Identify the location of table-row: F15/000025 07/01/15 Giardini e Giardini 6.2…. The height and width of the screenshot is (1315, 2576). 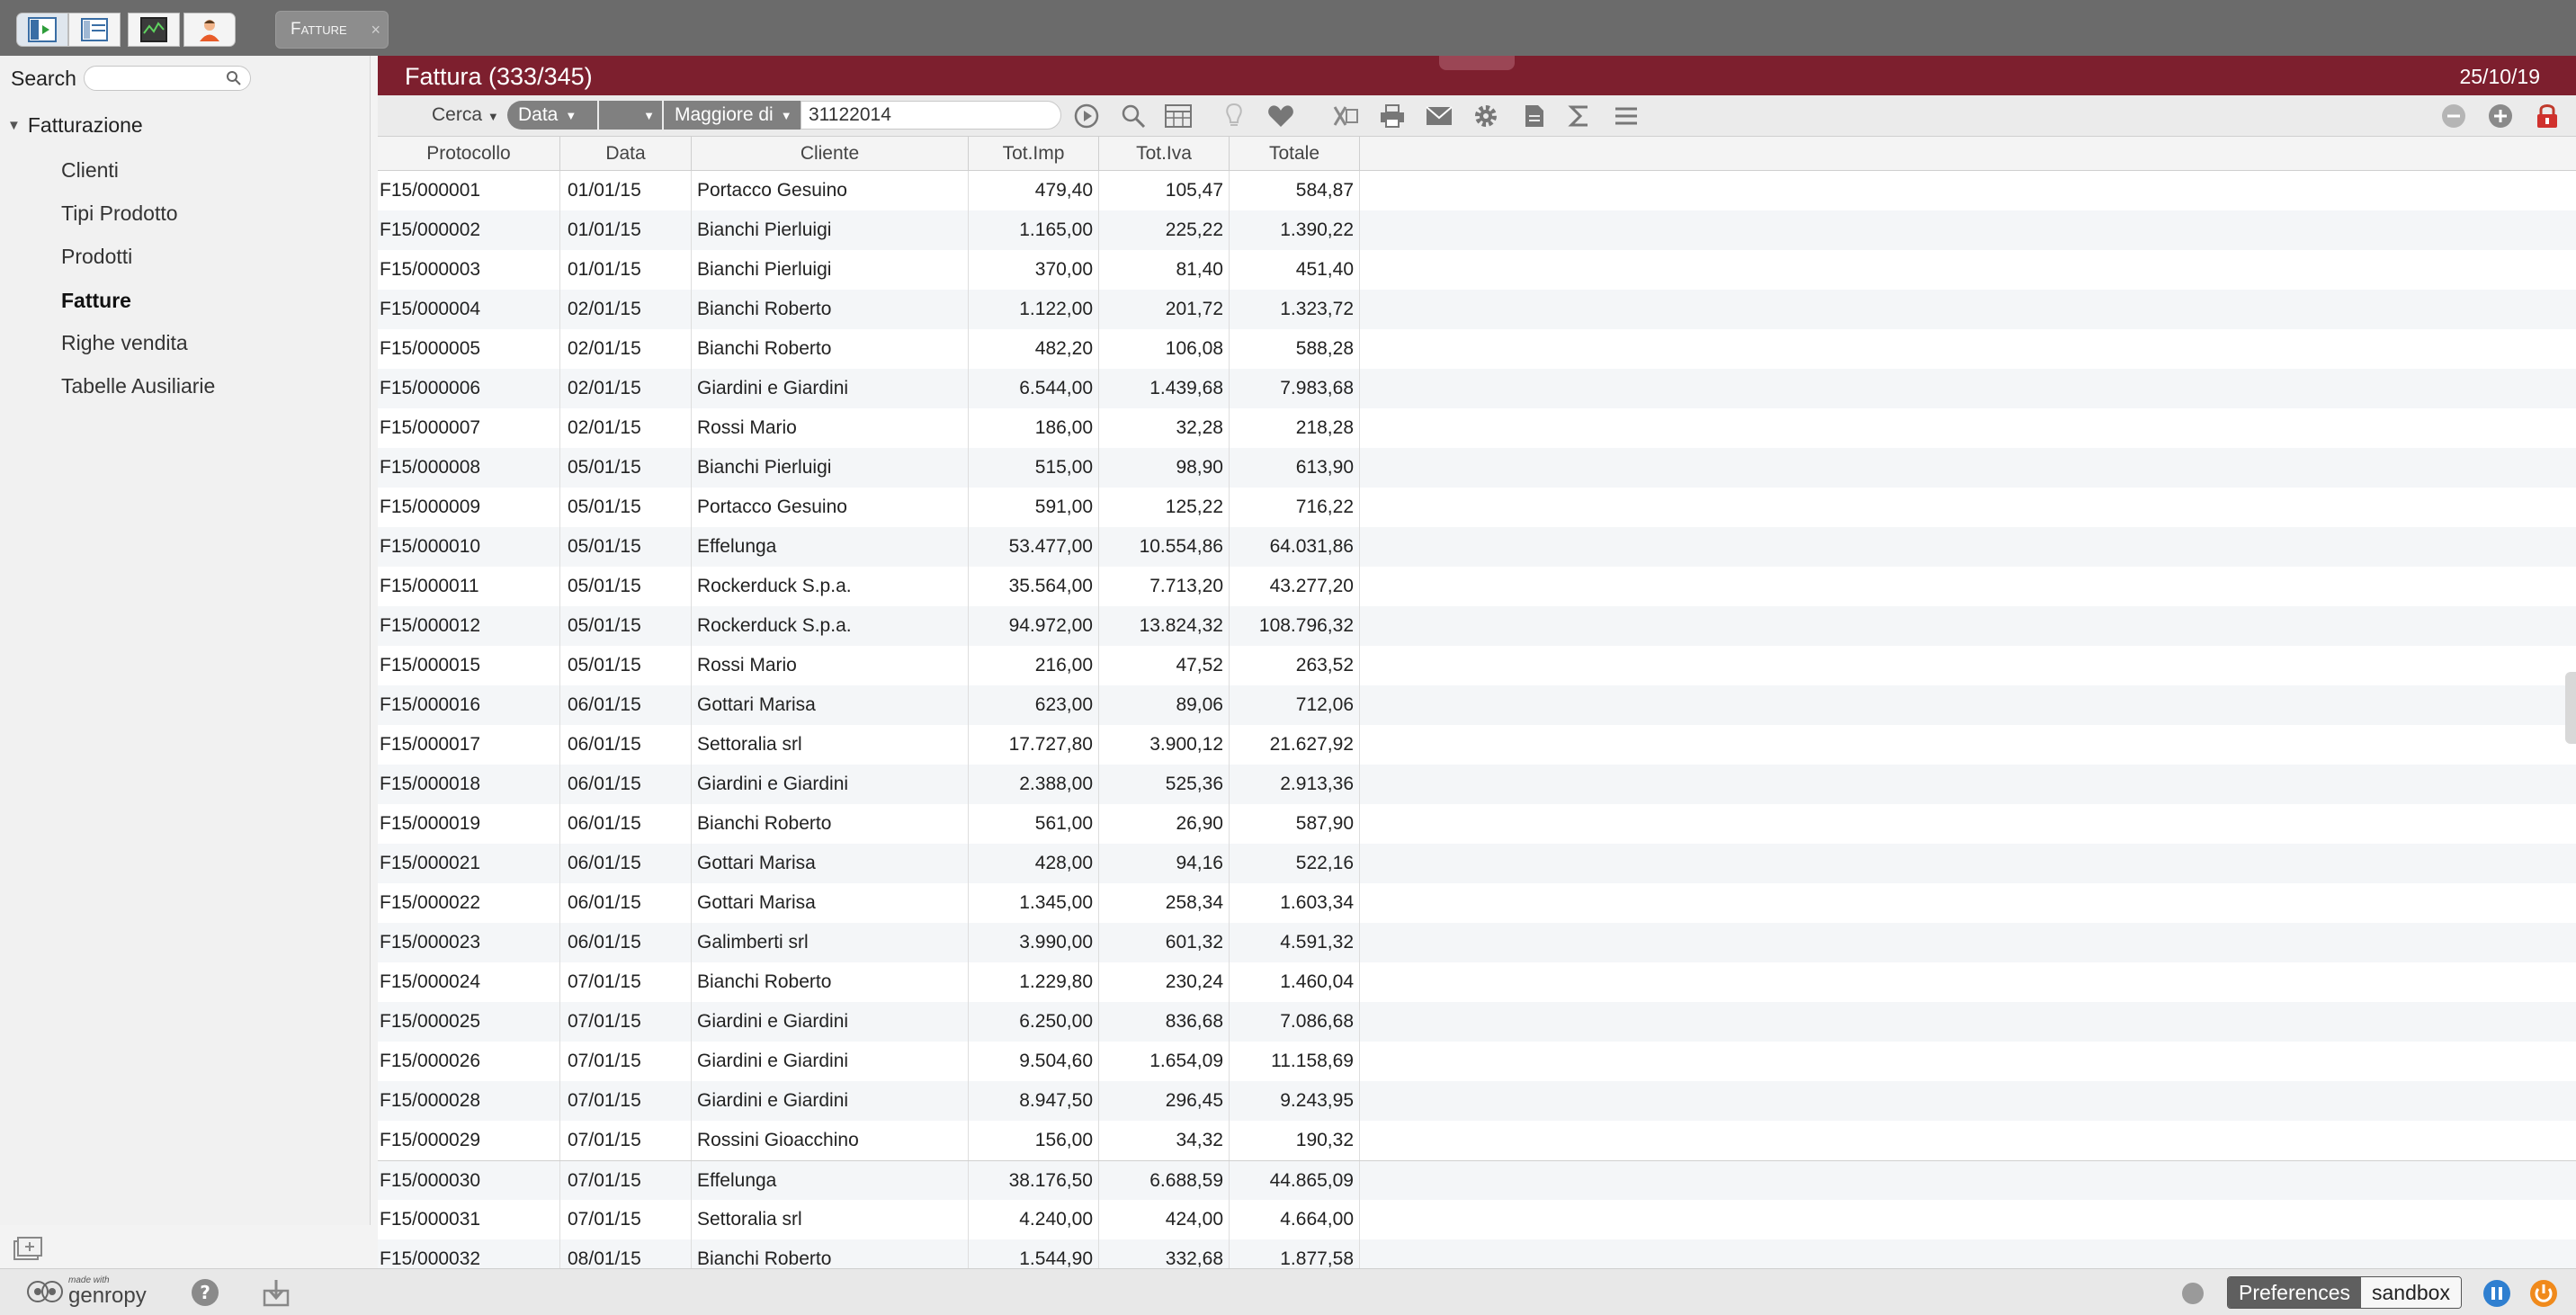
(1477, 1022).